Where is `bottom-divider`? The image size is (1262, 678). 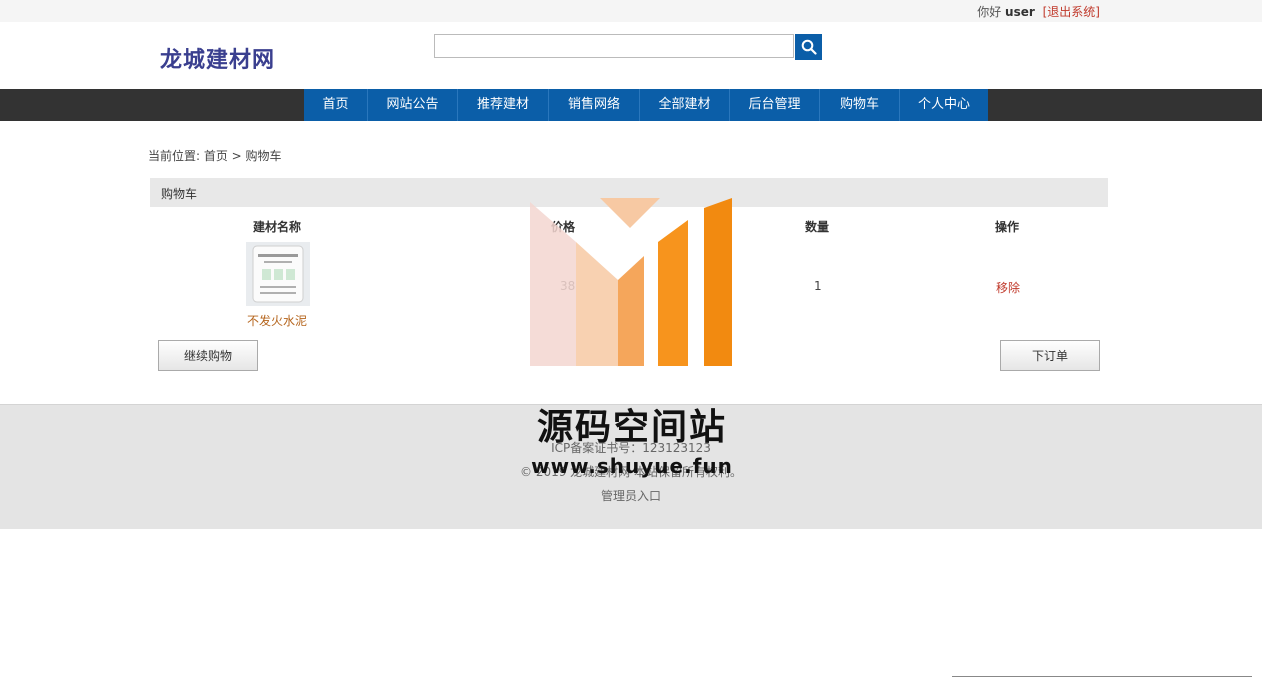
bottom-divider is located at coordinates (1102, 676).